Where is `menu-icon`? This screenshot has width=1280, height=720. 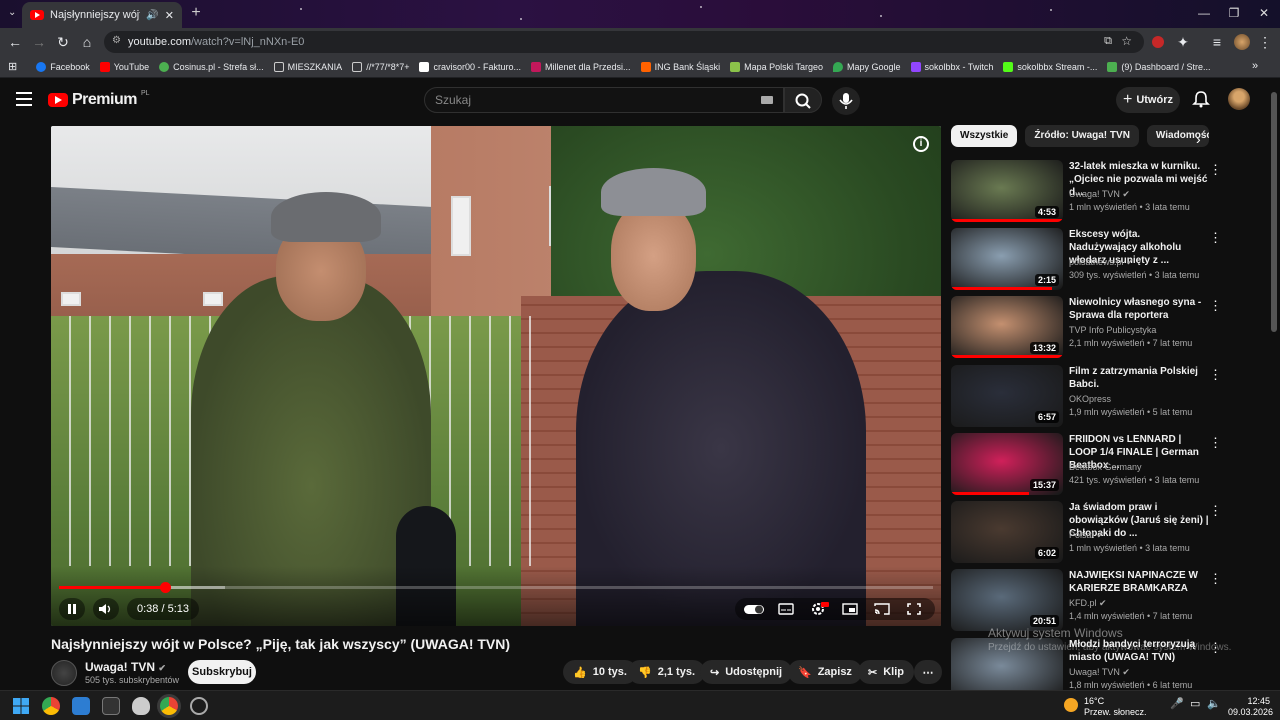 menu-icon is located at coordinates (24, 99).